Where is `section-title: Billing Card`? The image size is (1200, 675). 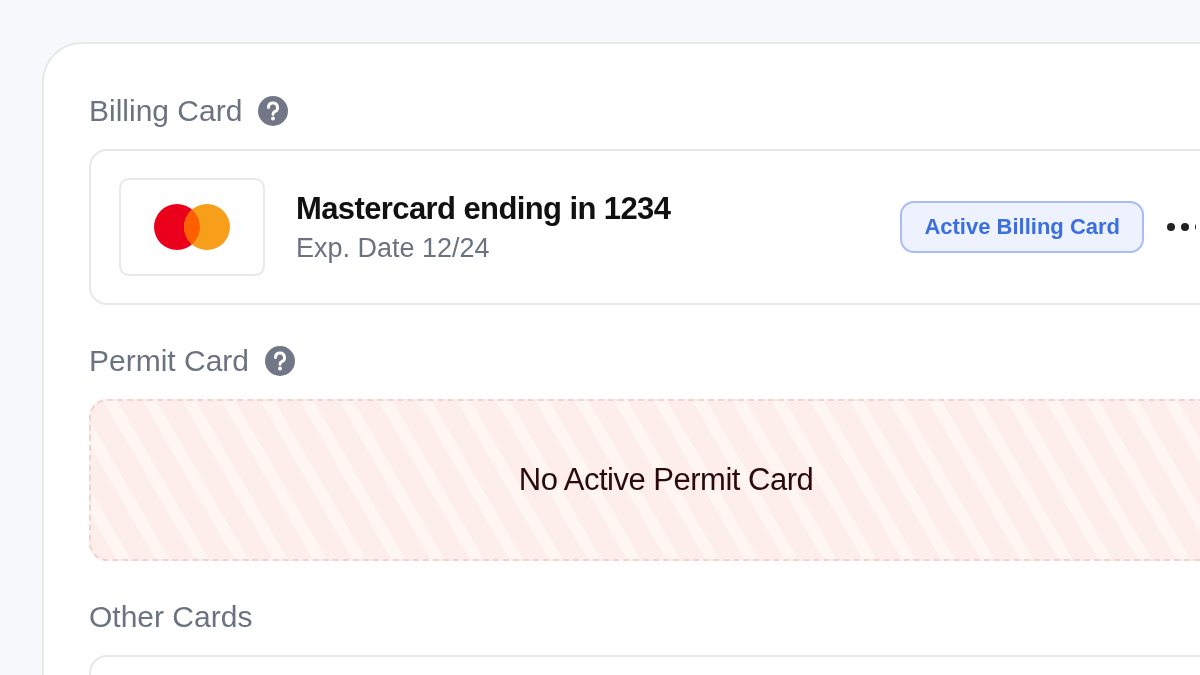
section-title: Billing Card is located at coordinates (166, 111).